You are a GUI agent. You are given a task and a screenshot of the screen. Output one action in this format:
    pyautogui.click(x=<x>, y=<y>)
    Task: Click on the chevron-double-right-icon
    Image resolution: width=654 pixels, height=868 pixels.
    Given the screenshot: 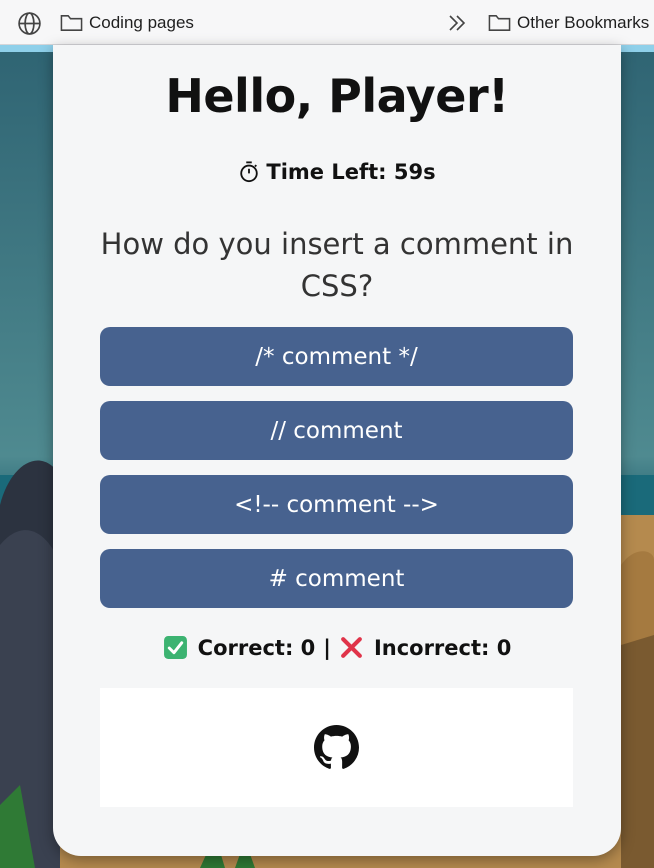 What is the action you would take?
    pyautogui.click(x=457, y=23)
    